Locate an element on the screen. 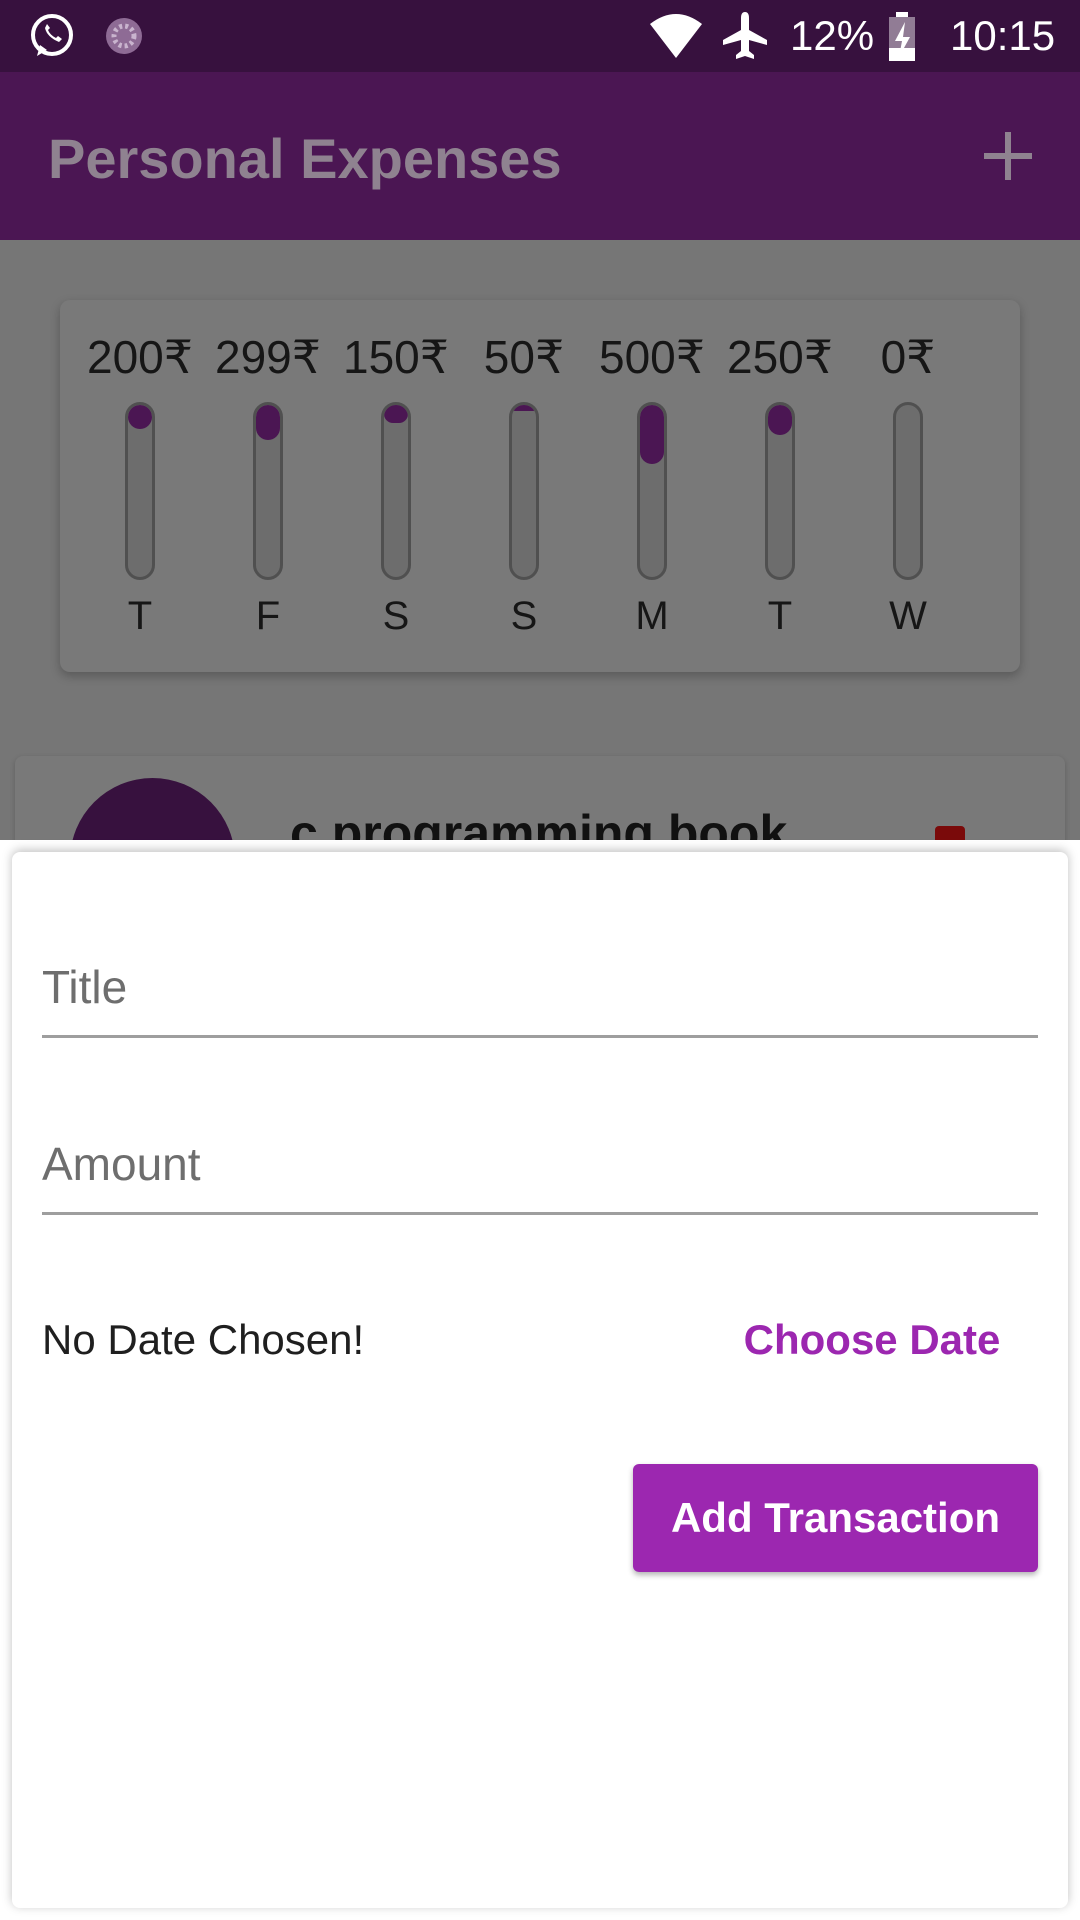 The image size is (1080, 1920). avatar is located at coordinates (152, 809).